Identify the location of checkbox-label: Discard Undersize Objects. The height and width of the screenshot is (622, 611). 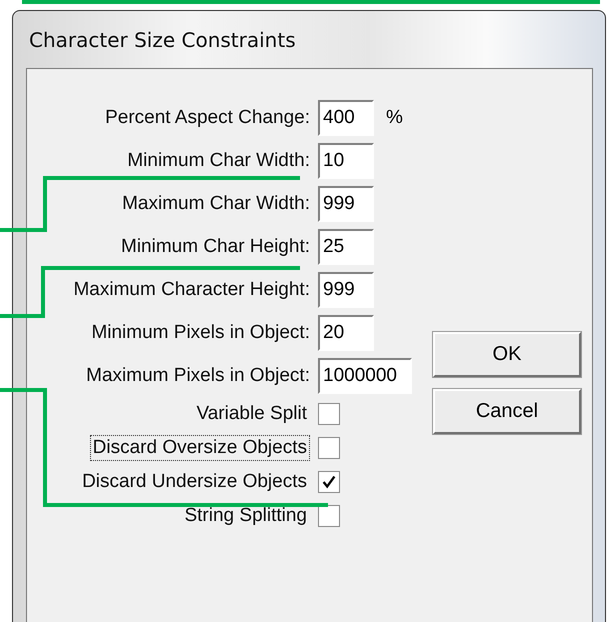
(194, 482).